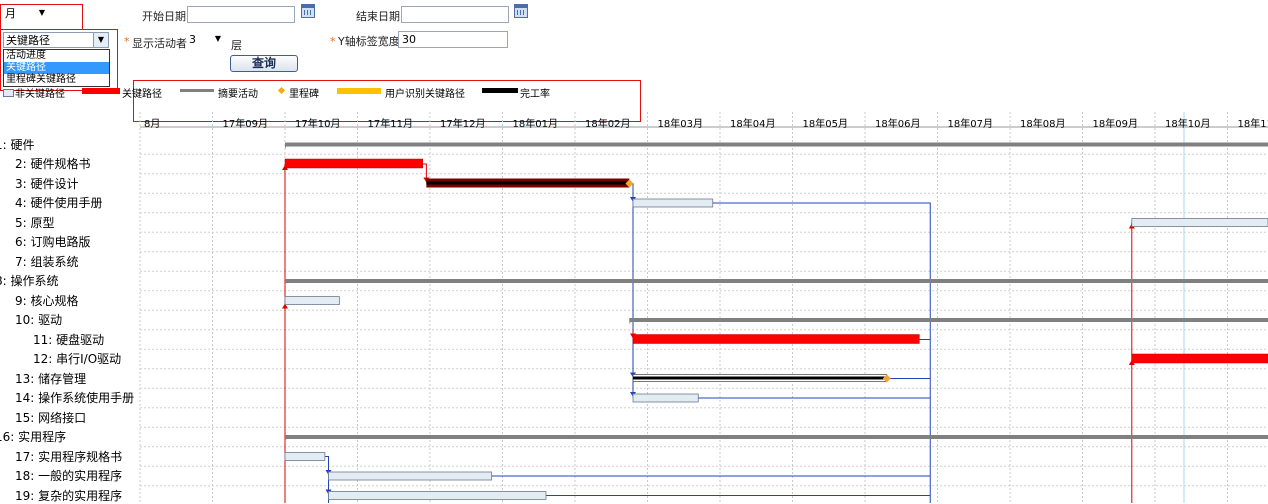 Image resolution: width=1268 pixels, height=504 pixels. I want to click on view-option-selected: 关键路径, so click(56, 68).